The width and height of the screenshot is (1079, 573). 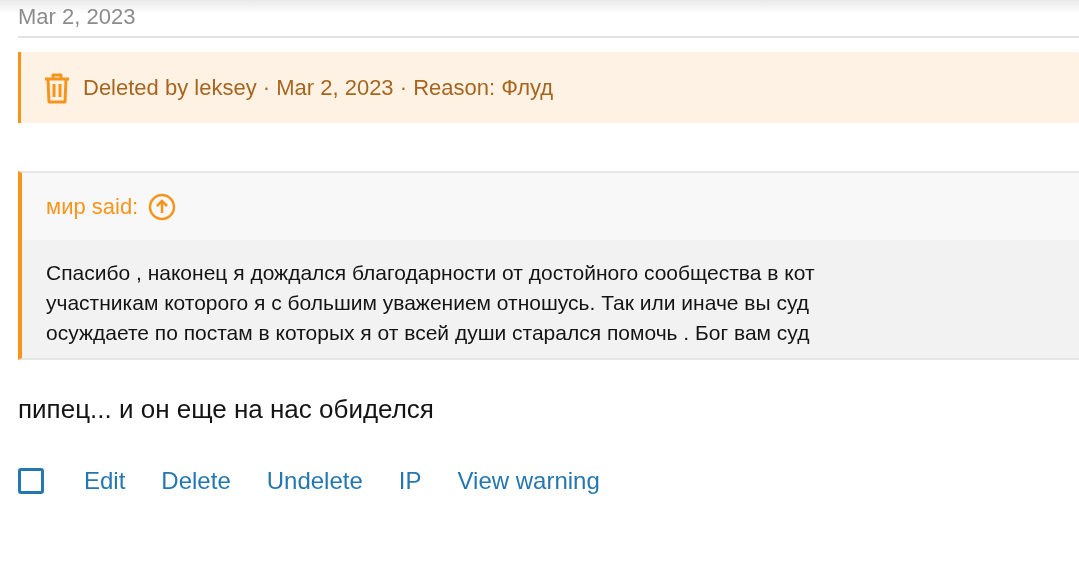 What do you see at coordinates (31, 481) in the screenshot?
I see `select-checkbox` at bounding box center [31, 481].